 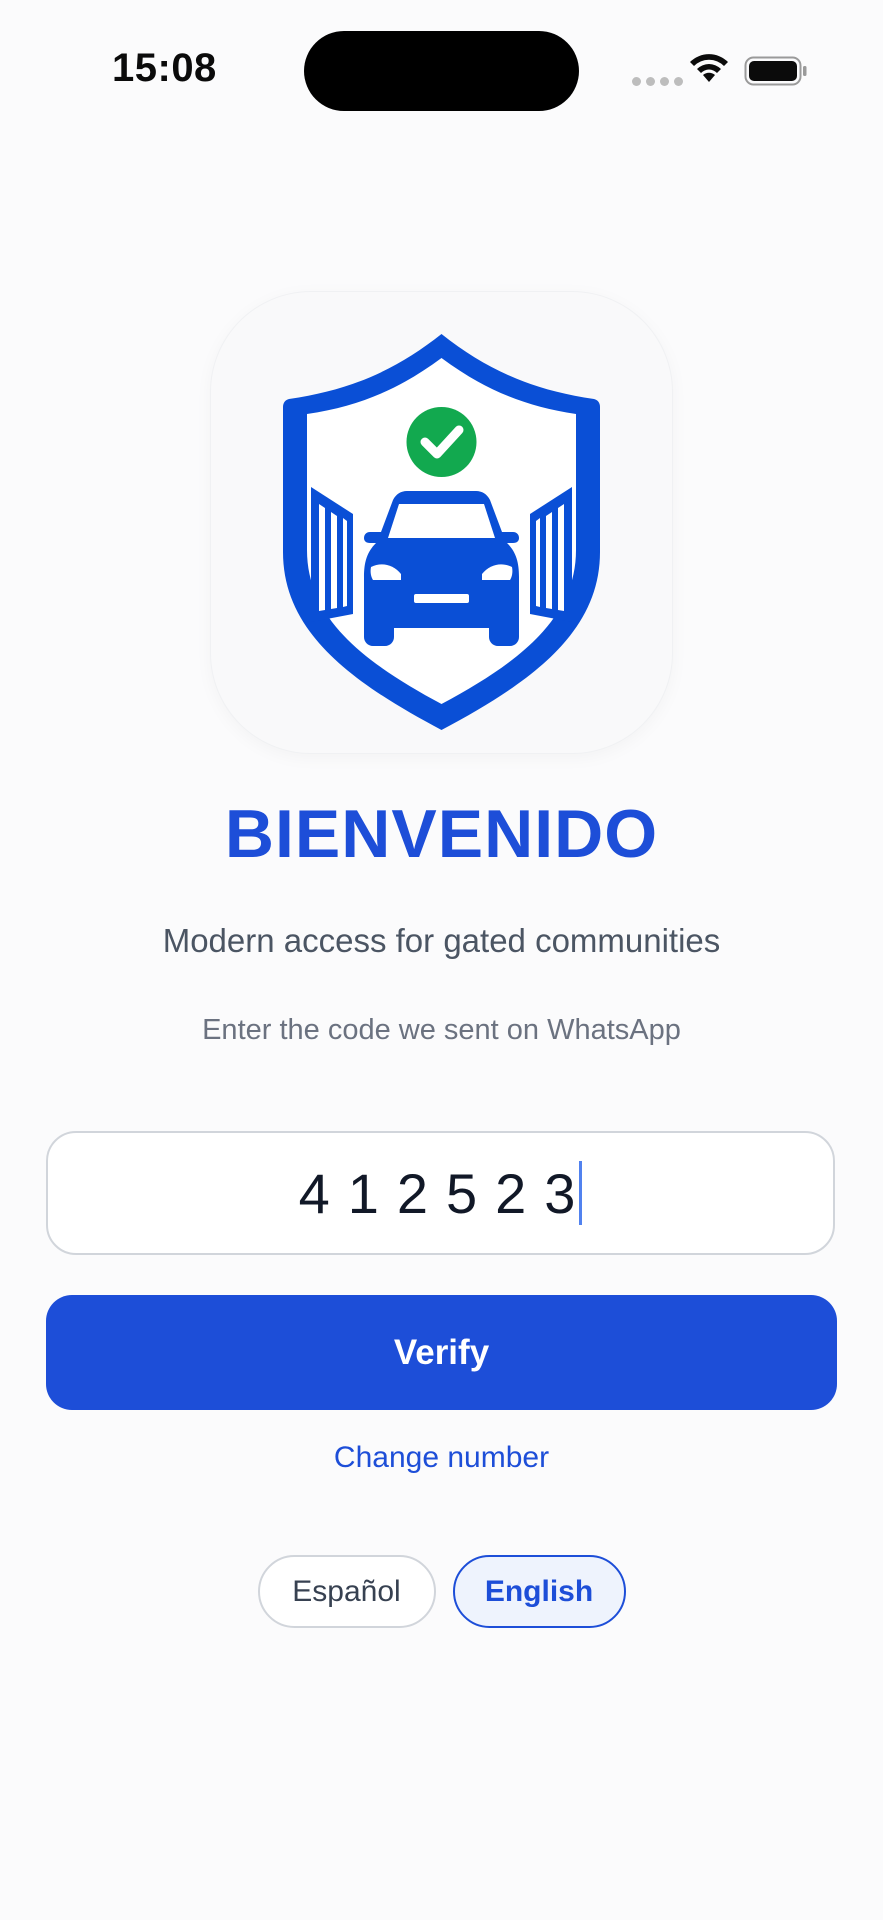 I want to click on text-caret, so click(x=581, y=1193).